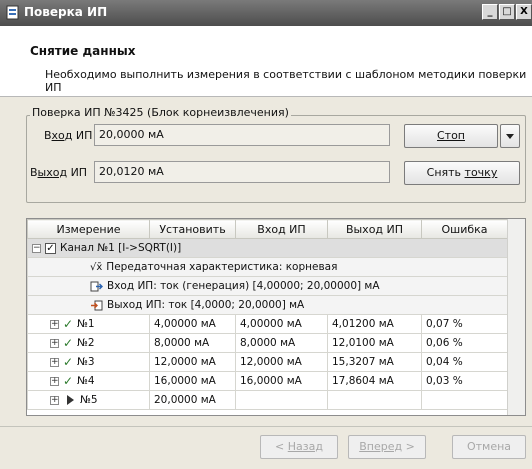  I want to click on table-row: + №5 20,0000 мА, so click(267, 400).